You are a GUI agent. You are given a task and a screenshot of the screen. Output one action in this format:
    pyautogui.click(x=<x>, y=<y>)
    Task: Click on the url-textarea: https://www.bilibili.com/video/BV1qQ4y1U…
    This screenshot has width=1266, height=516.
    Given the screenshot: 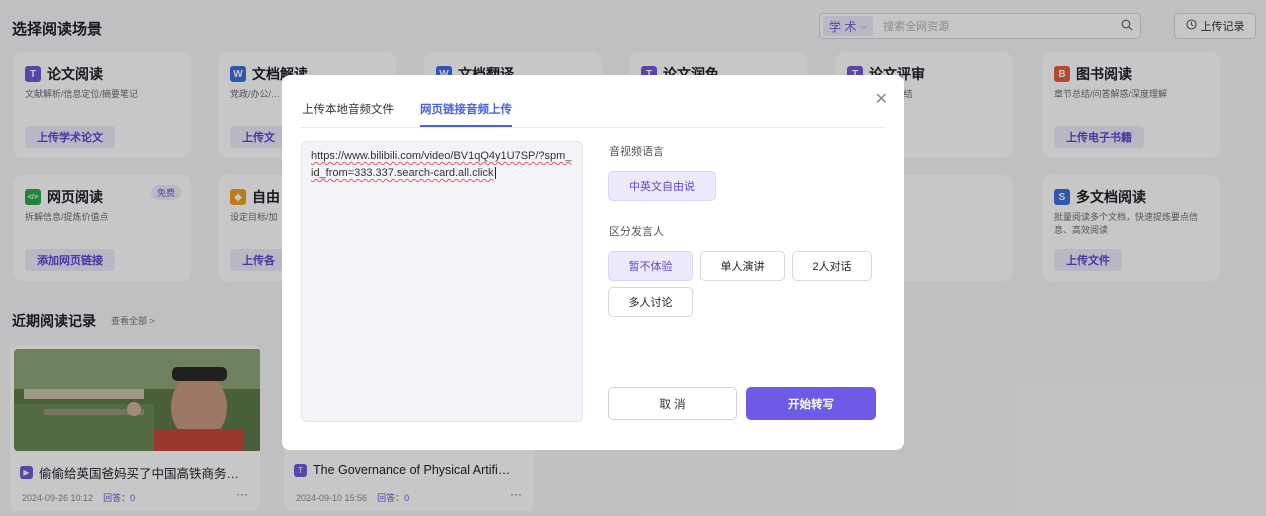 What is the action you would take?
    pyautogui.click(x=442, y=281)
    